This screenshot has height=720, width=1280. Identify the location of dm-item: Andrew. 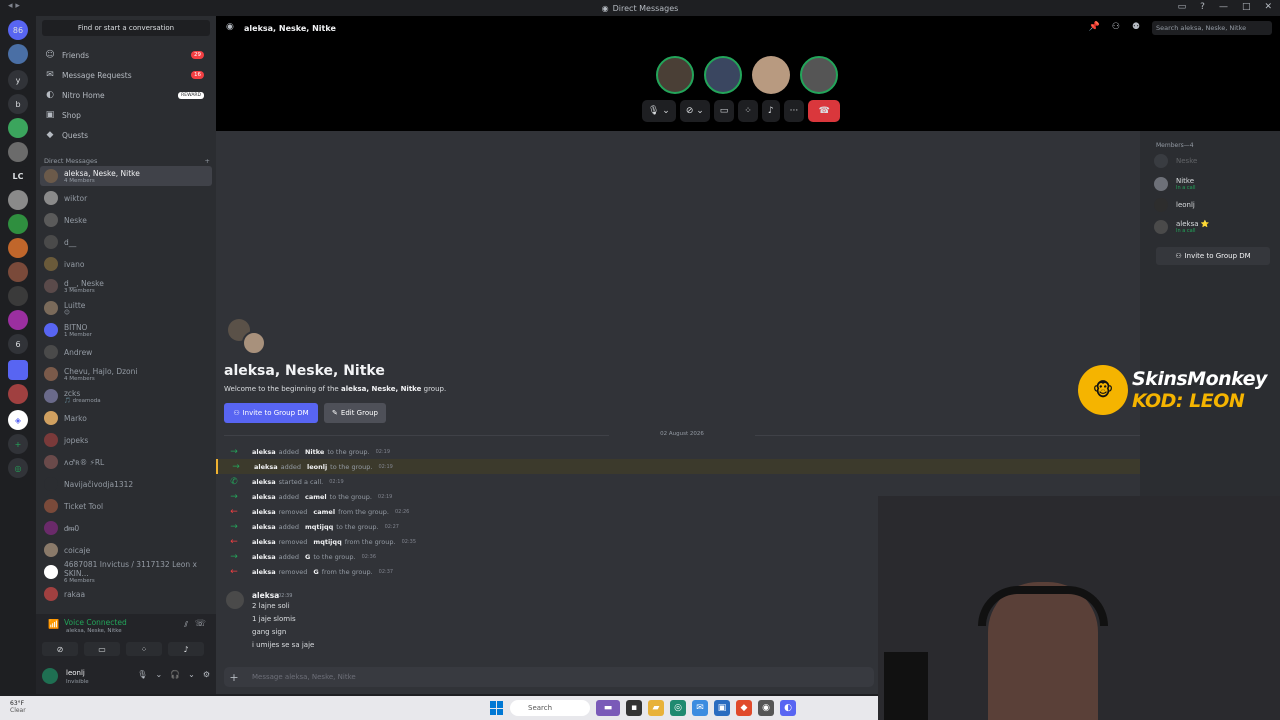
(126, 352).